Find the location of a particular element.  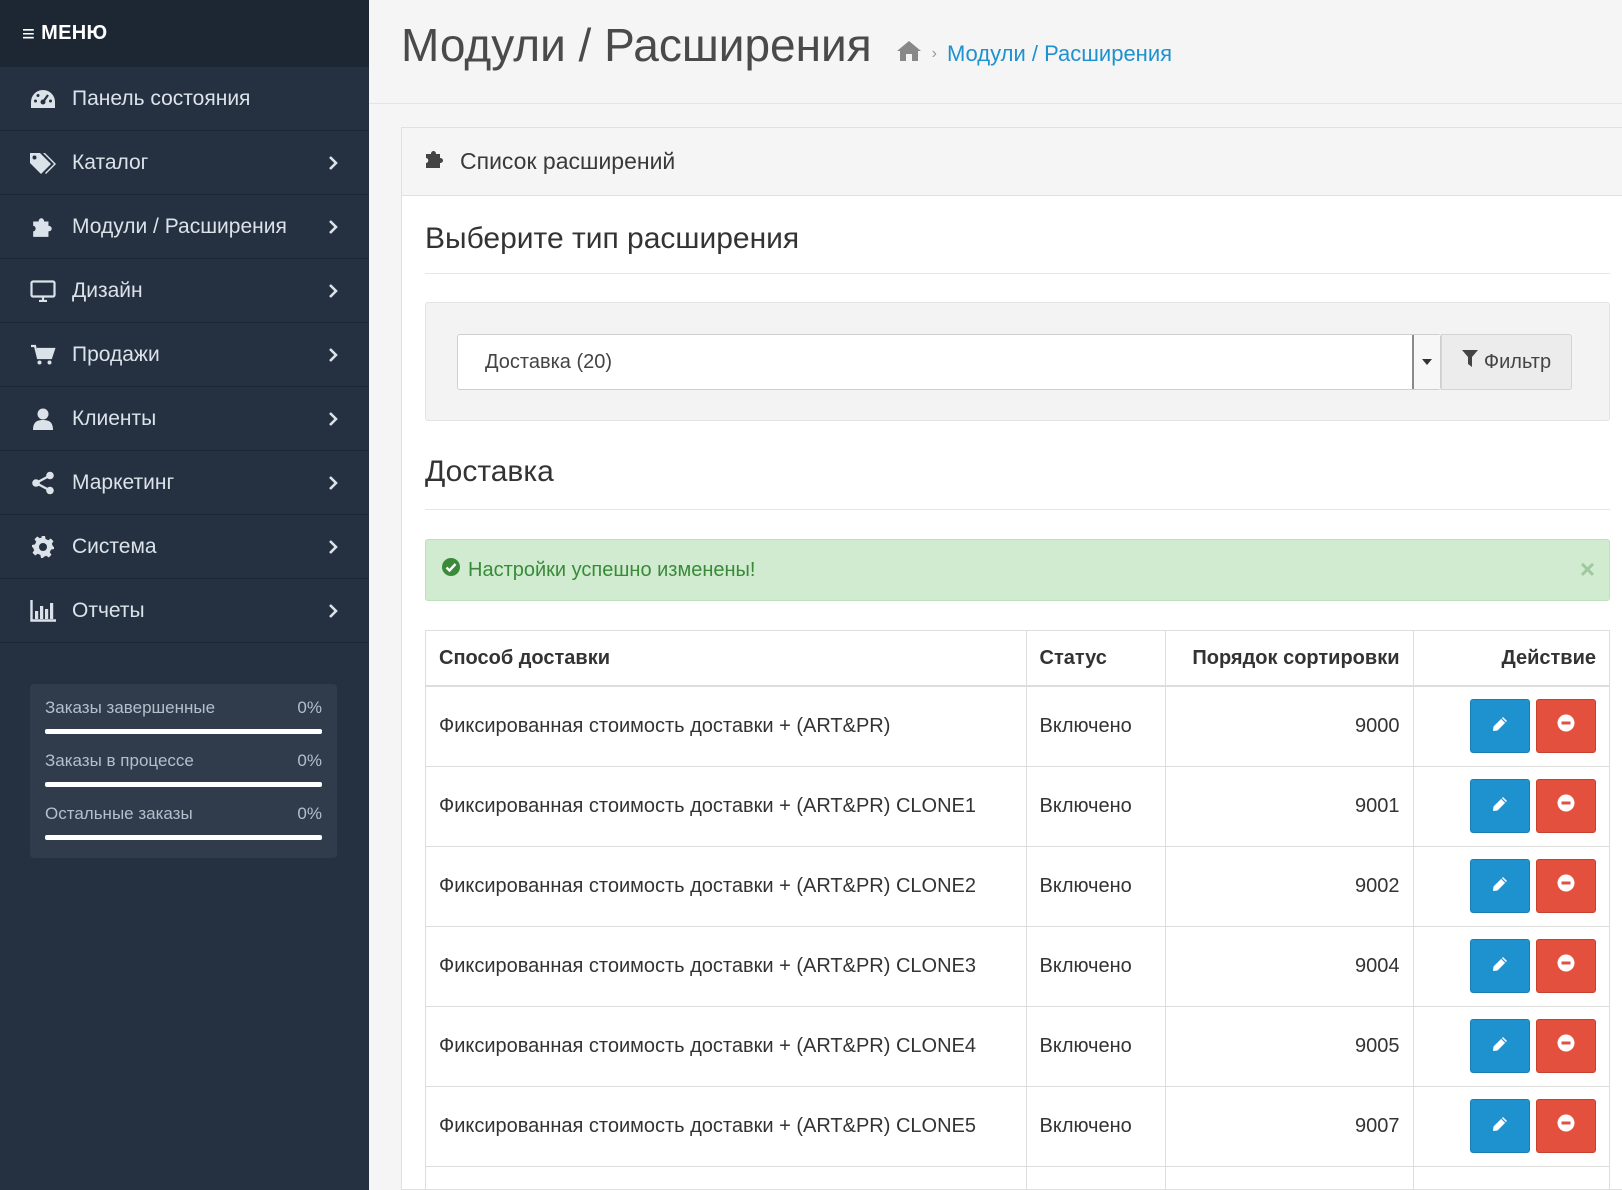

sidebar-item-label: Клиенты is located at coordinates (114, 418).